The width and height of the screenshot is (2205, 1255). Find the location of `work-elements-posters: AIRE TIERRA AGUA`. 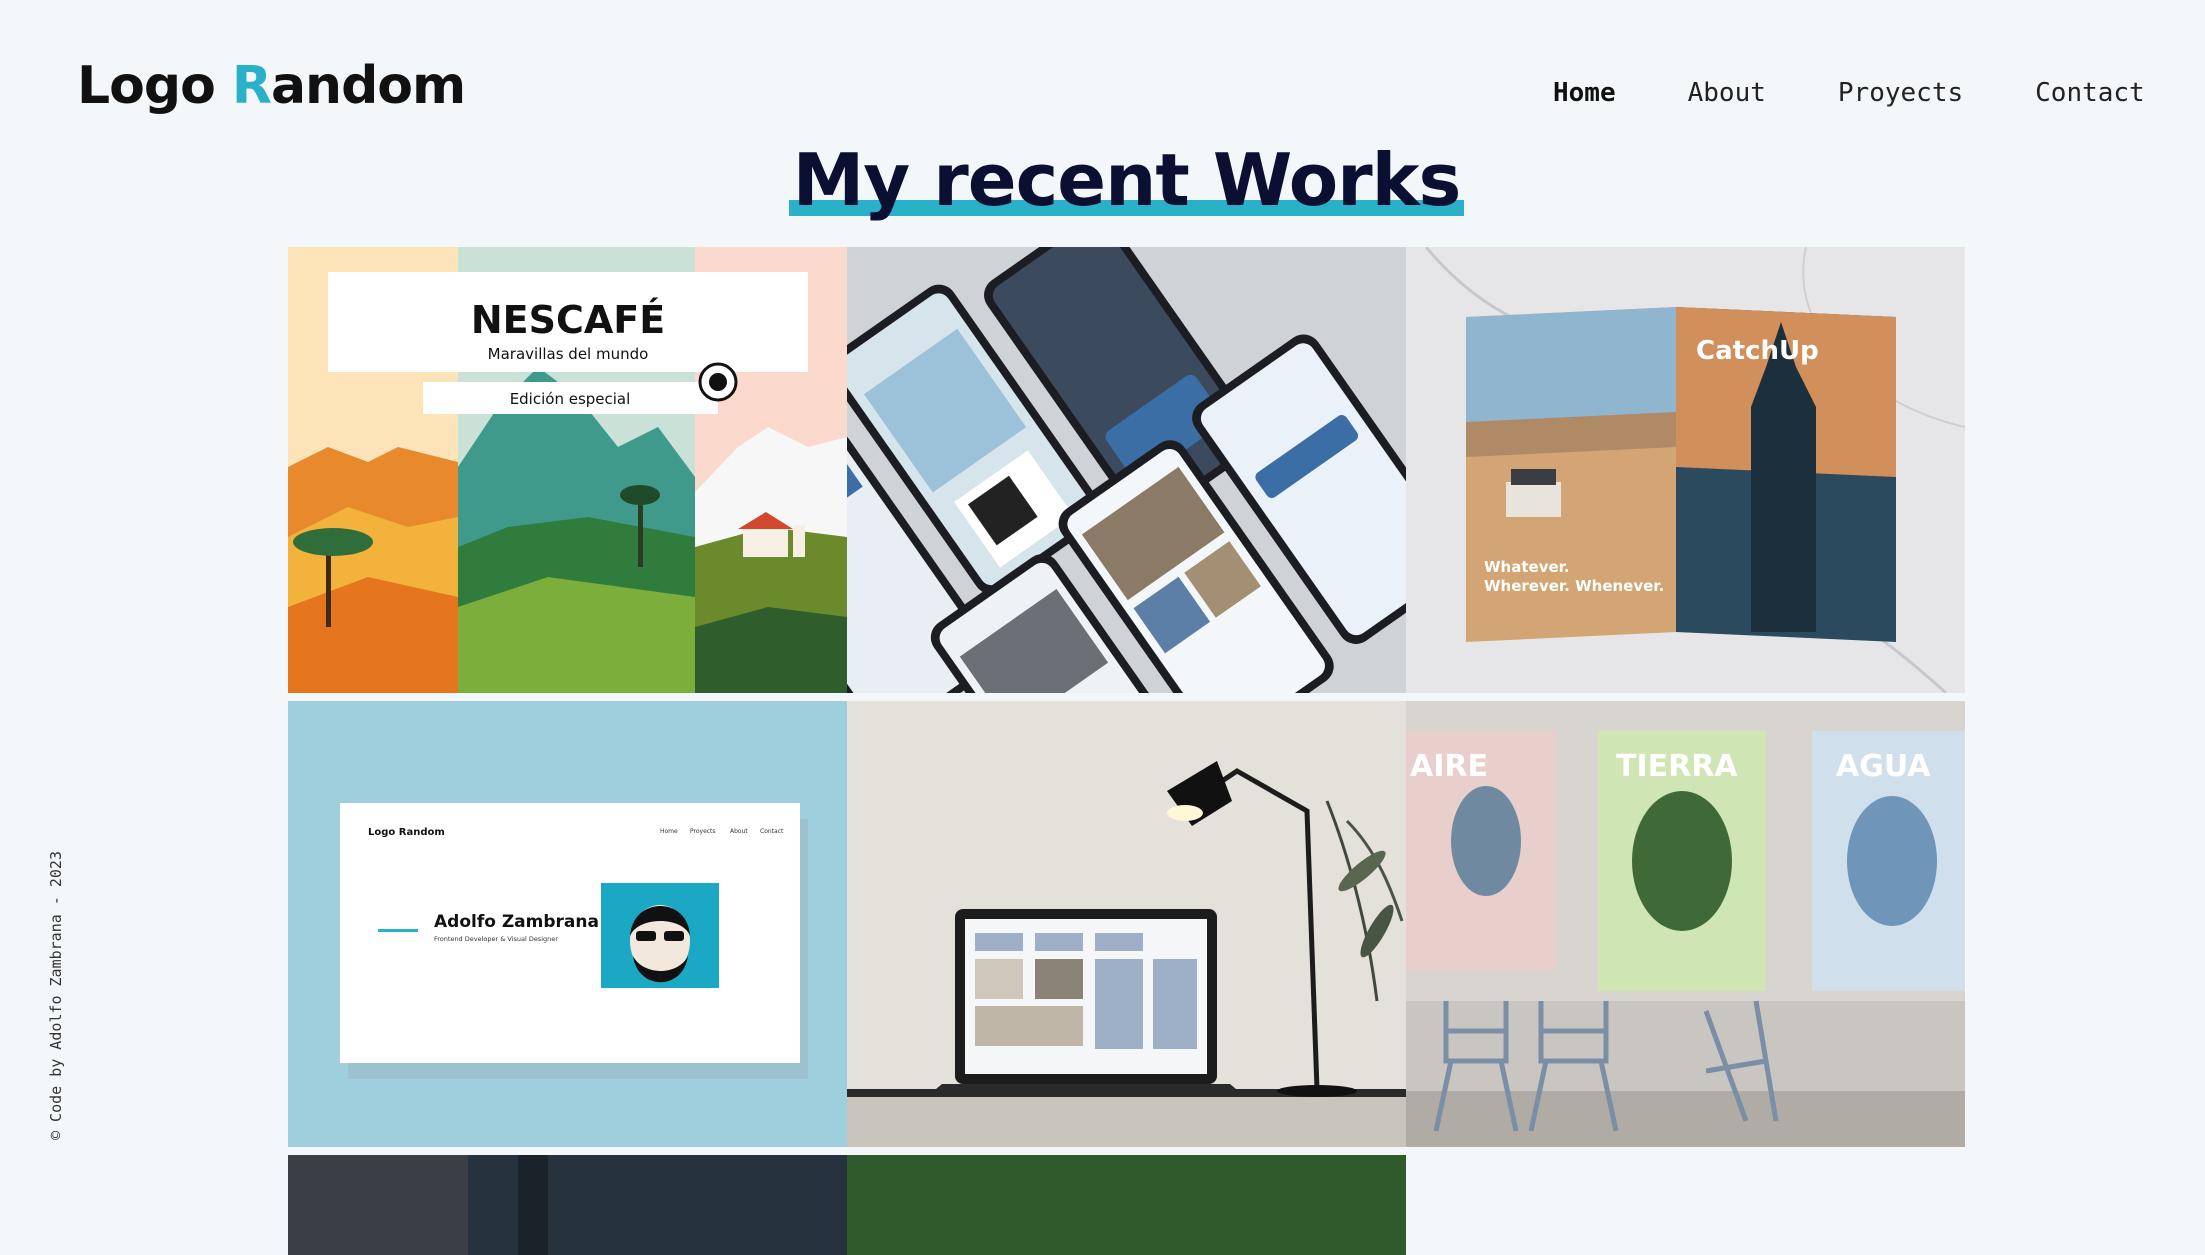

work-elements-posters: AIRE TIERRA AGUA is located at coordinates (1685, 924).